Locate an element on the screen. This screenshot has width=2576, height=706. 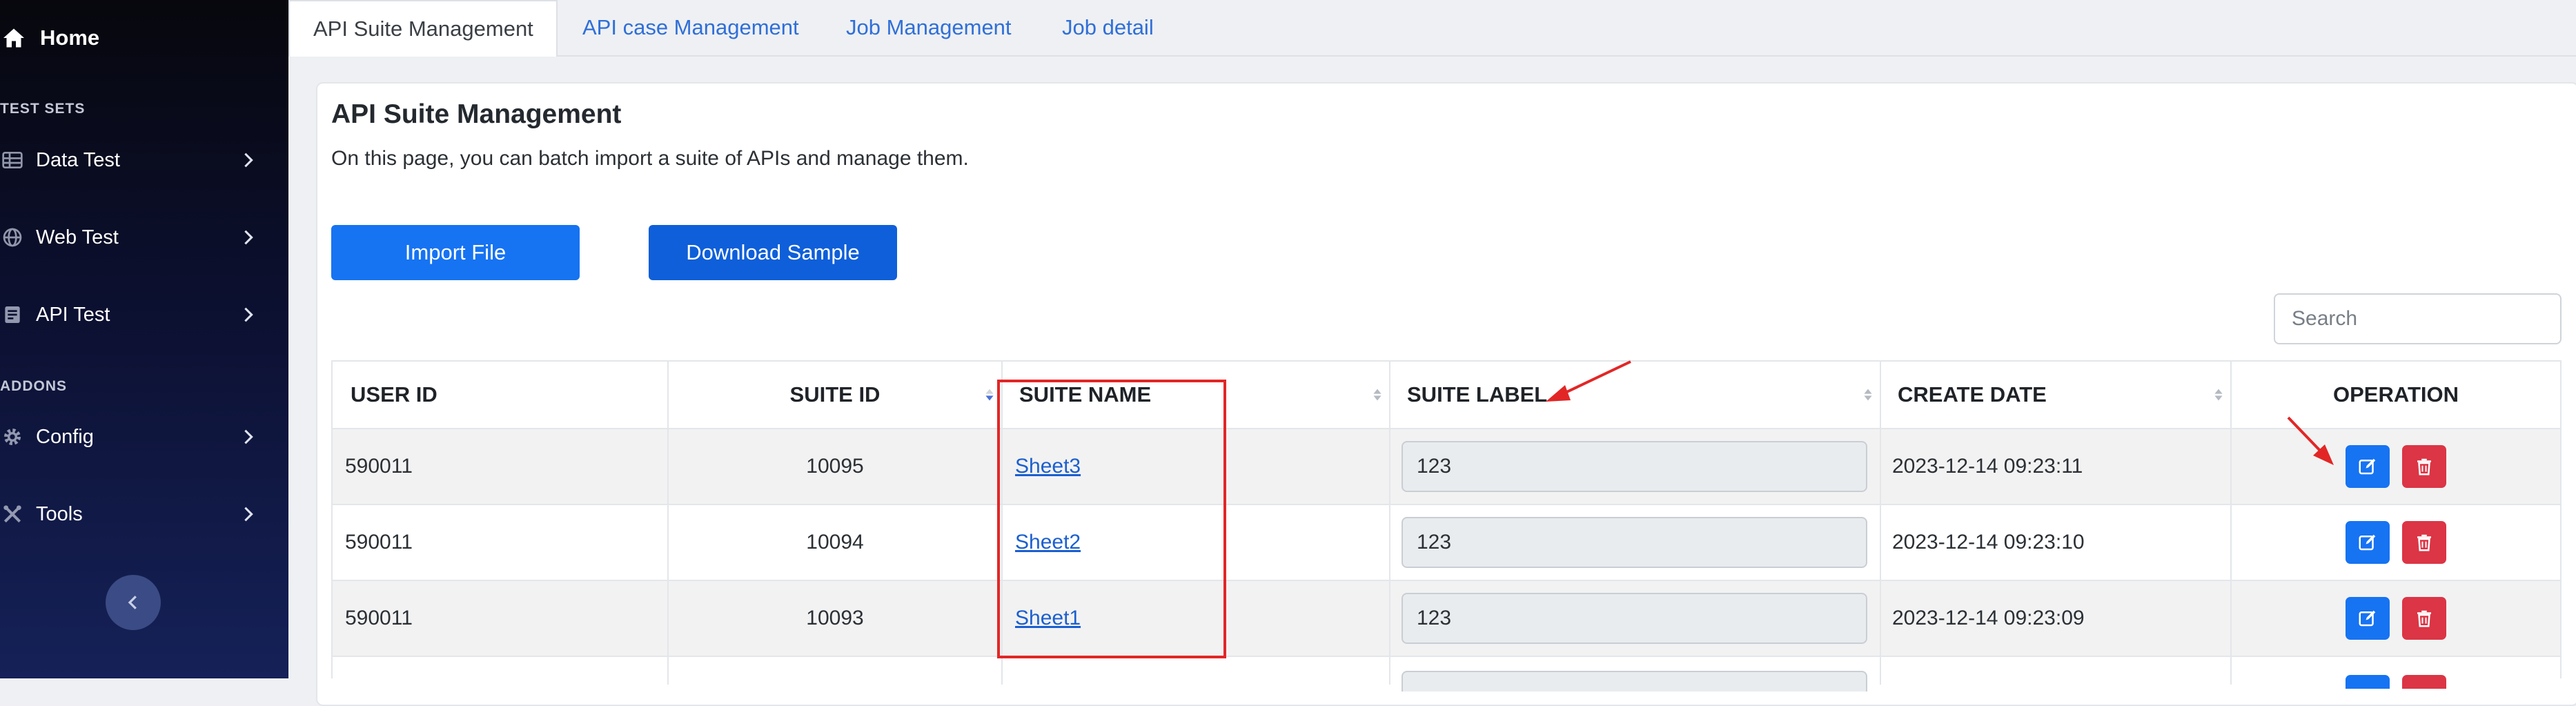
page-title: API Suite Management is located at coordinates (476, 114).